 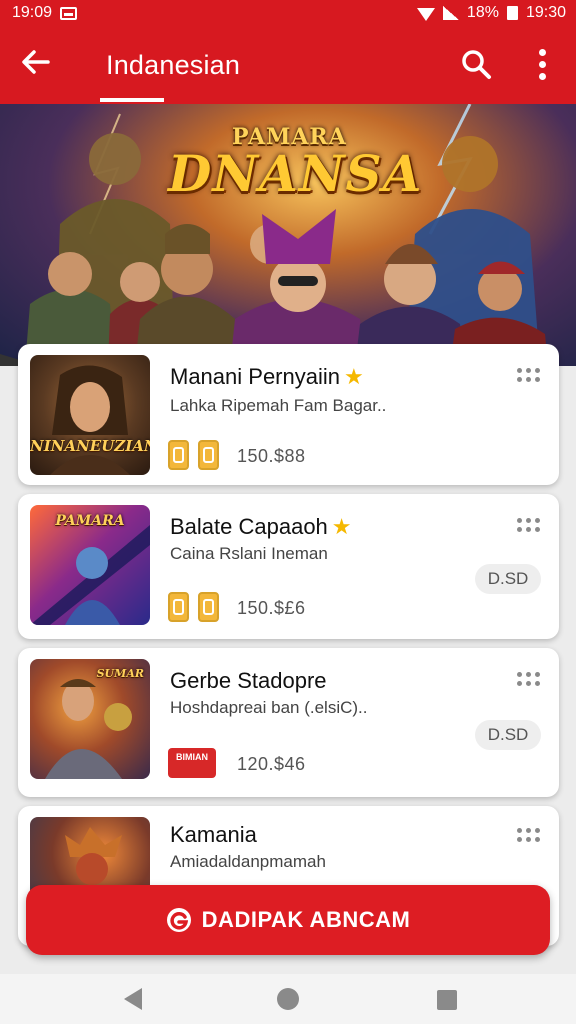 I want to click on game-thumbnail: SUMAR, so click(x=90, y=719).